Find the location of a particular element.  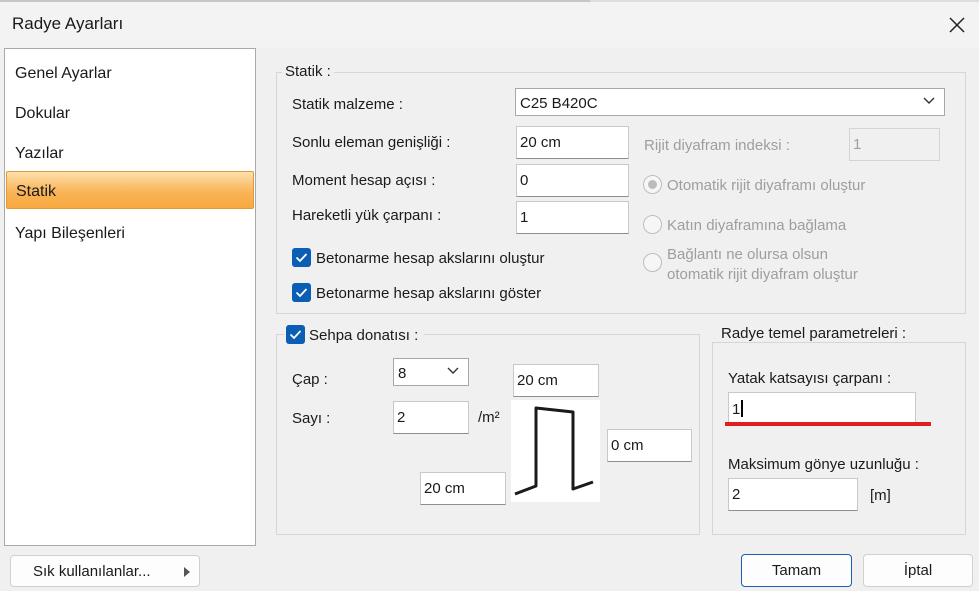

axes-show-label: Betonarme hesap akslarını göster is located at coordinates (428, 293).